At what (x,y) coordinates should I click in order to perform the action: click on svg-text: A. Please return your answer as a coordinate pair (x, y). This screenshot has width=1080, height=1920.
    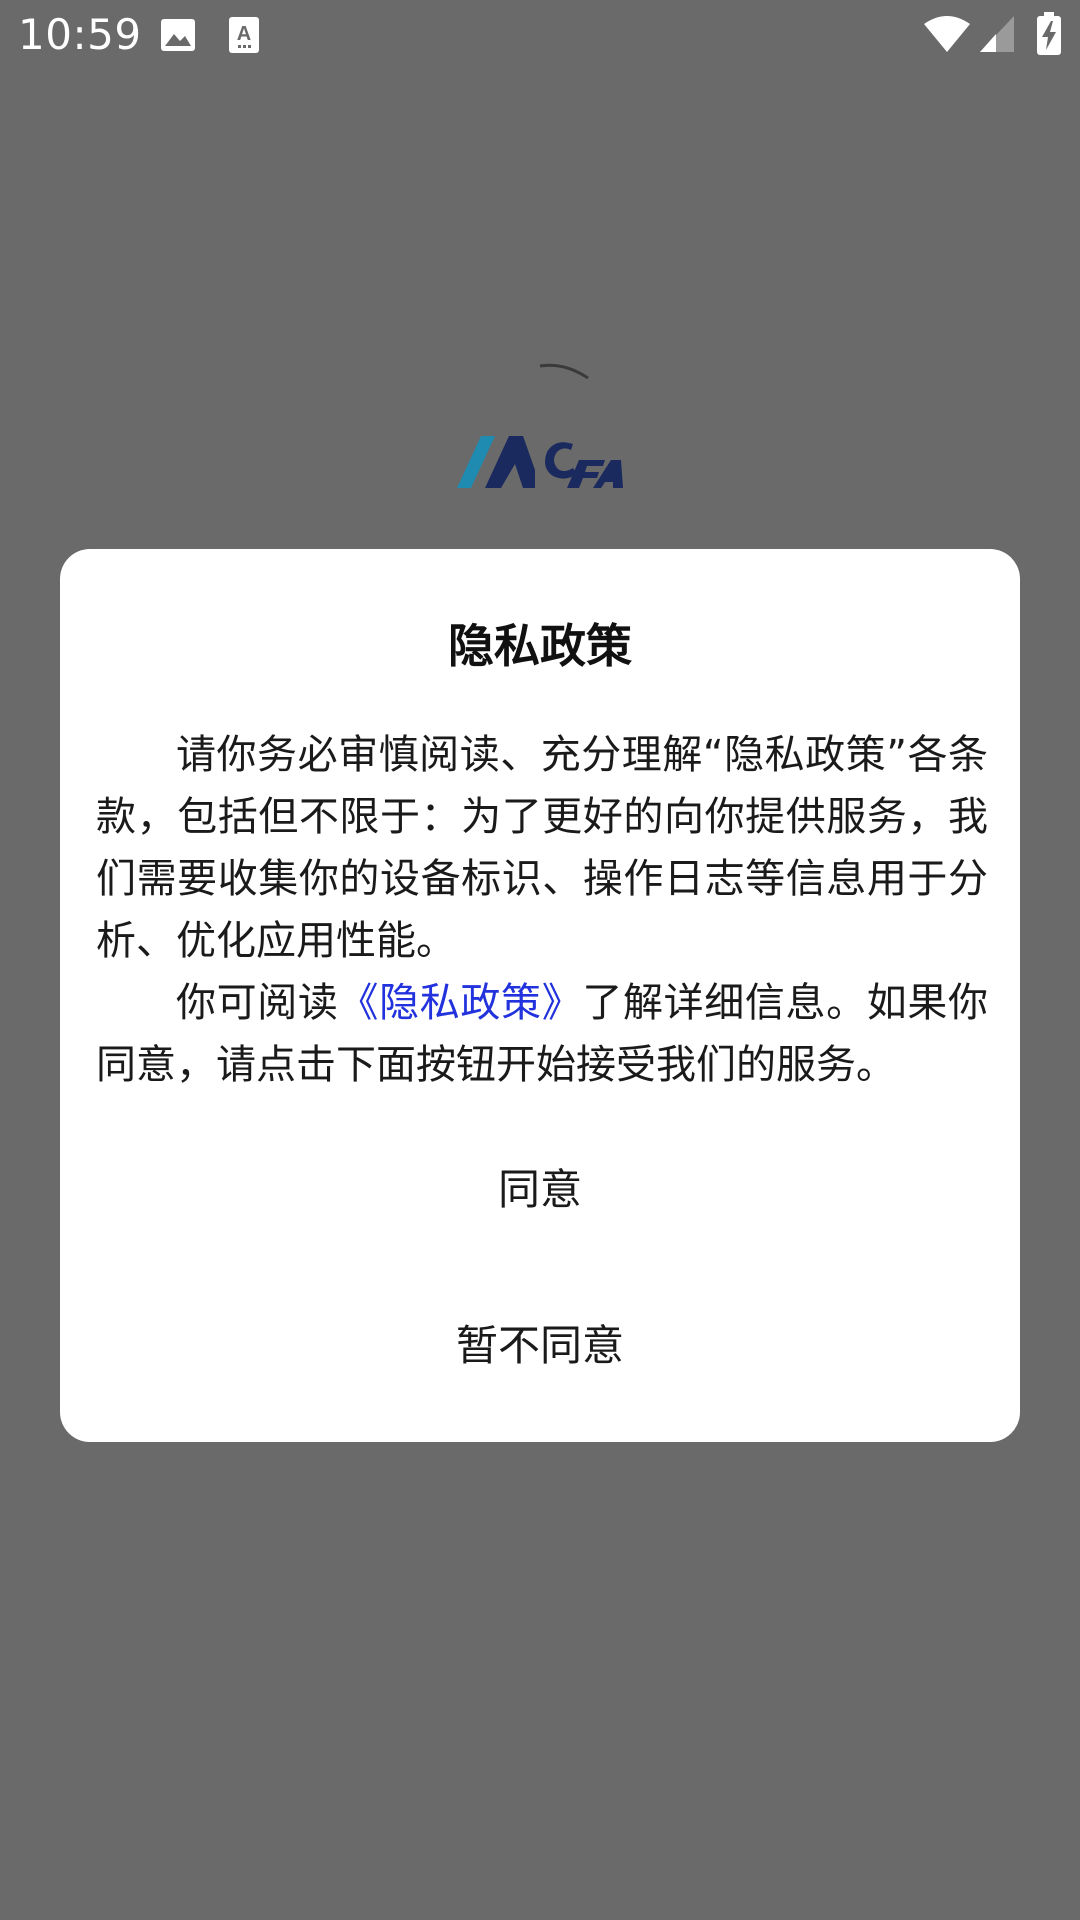
    Looking at the image, I should click on (244, 34).